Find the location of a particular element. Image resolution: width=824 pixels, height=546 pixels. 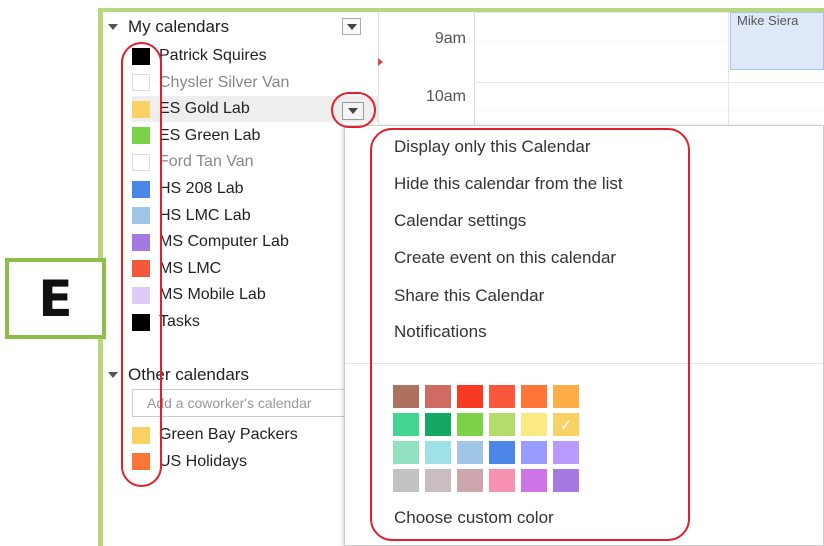

hour-line is located at coordinates (649, 82).